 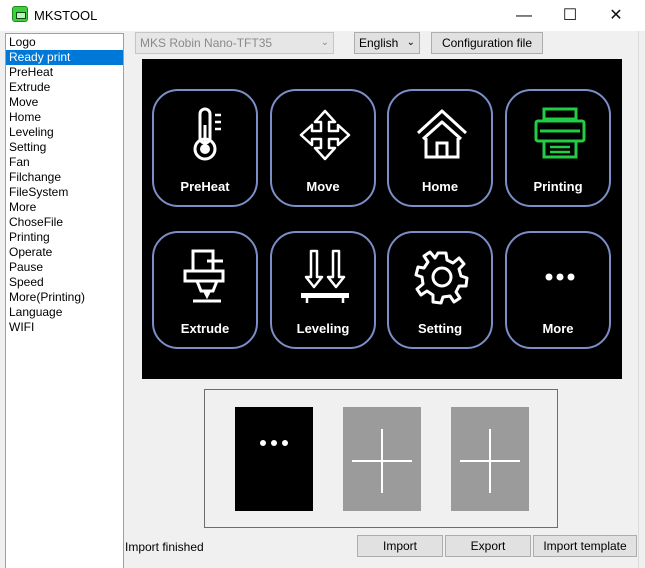 I want to click on tile-printing: Printing, so click(x=558, y=148).